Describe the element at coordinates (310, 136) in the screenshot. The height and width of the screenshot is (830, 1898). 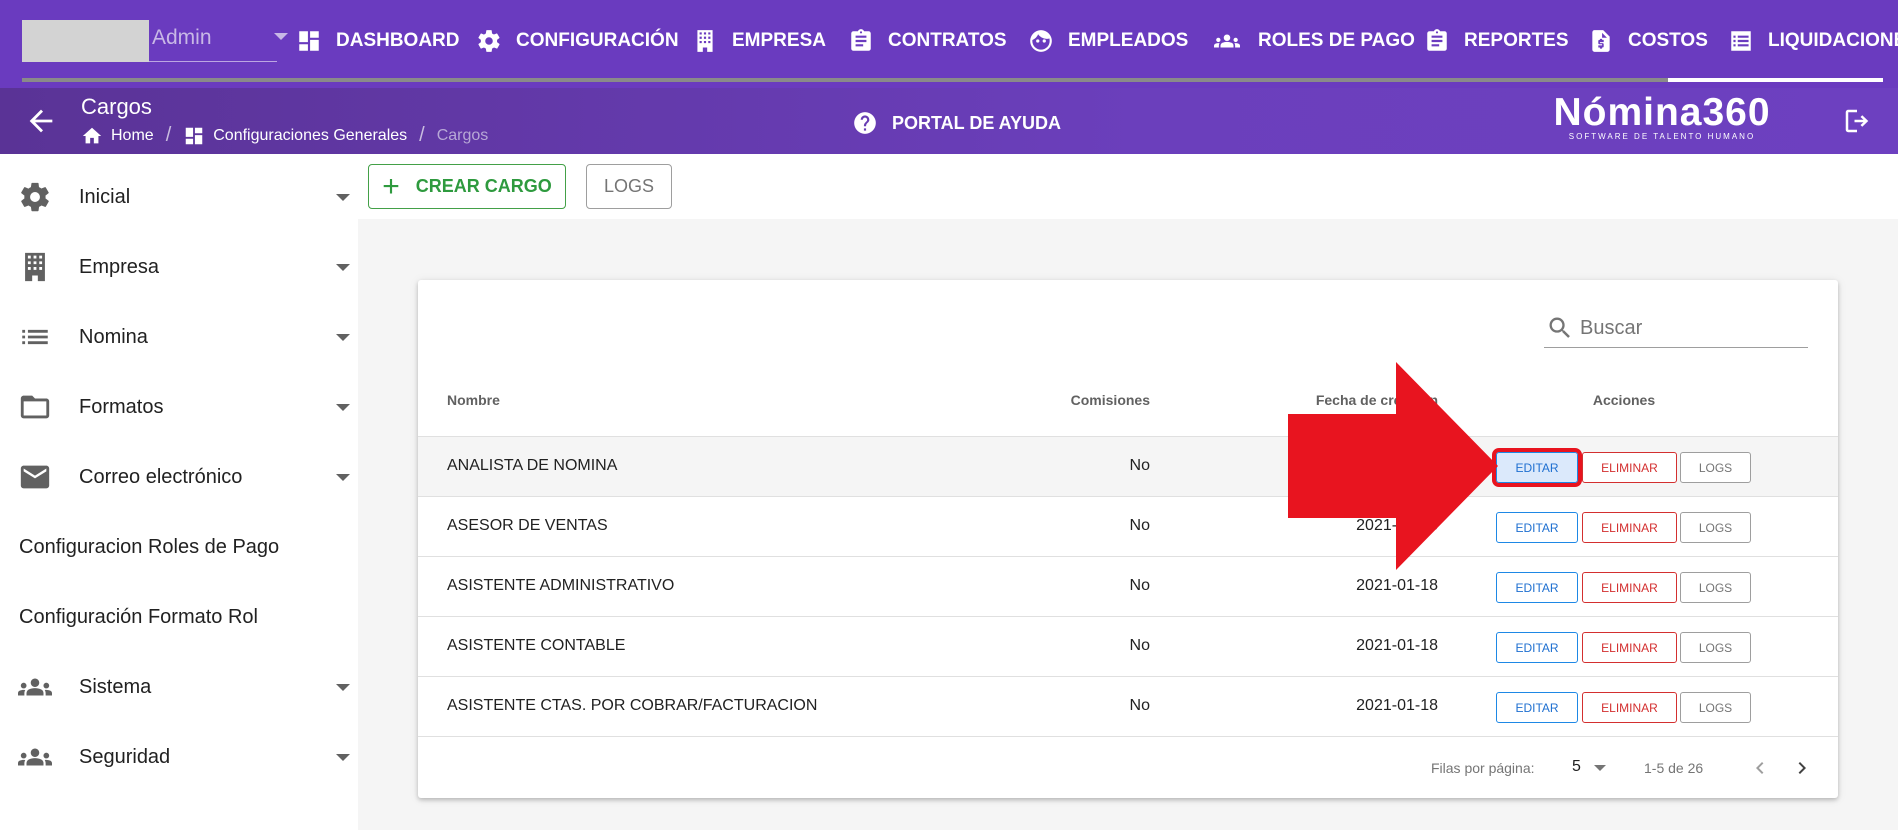
I see `breadcrumb-config: Configuraciones Generales` at that location.